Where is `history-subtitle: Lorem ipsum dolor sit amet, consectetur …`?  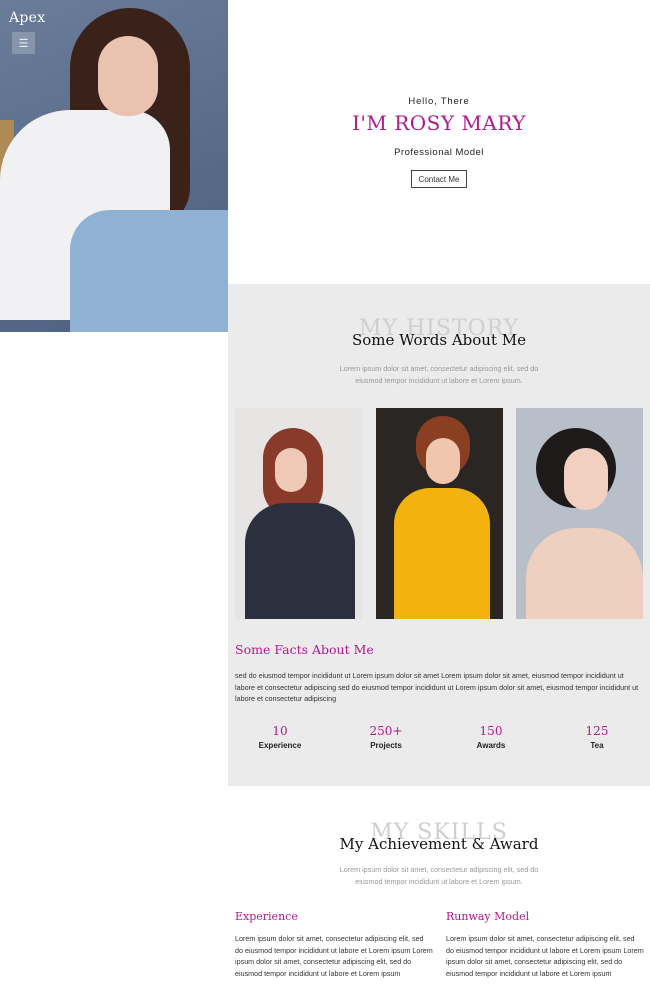
history-subtitle: Lorem ipsum dolor sit amet, consectetur … is located at coordinates (439, 375).